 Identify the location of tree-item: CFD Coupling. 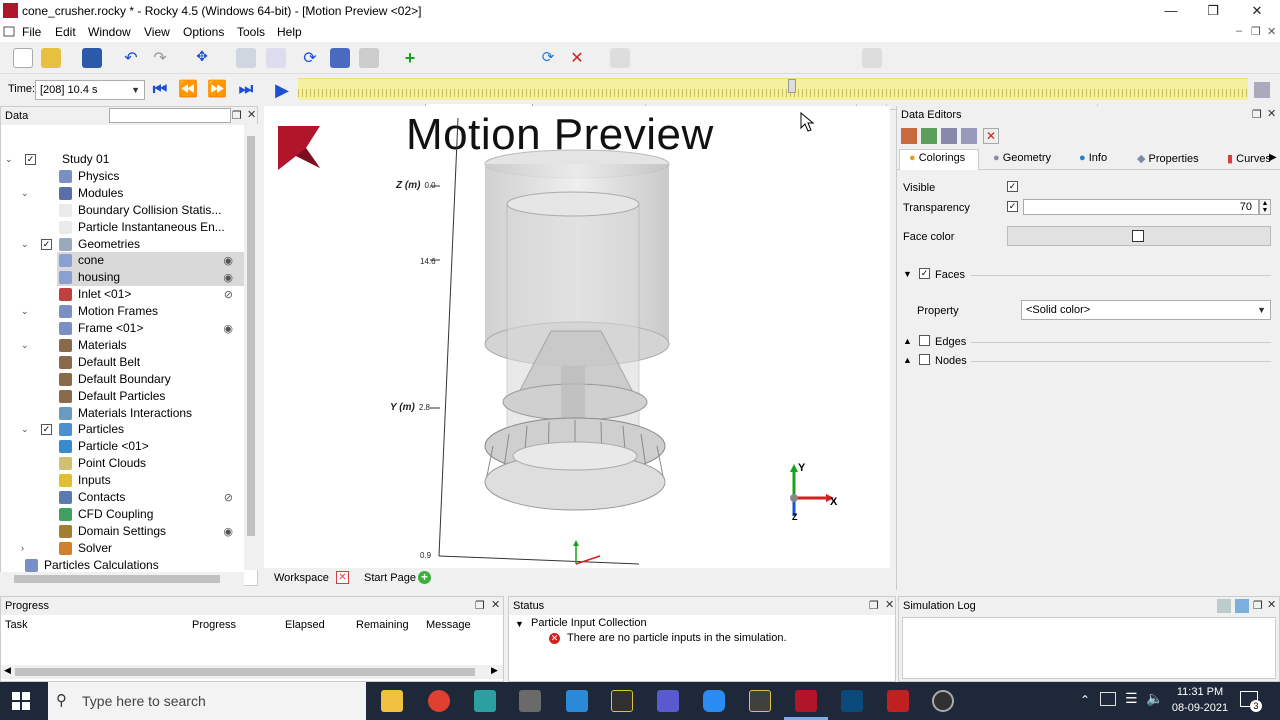
(123, 514).